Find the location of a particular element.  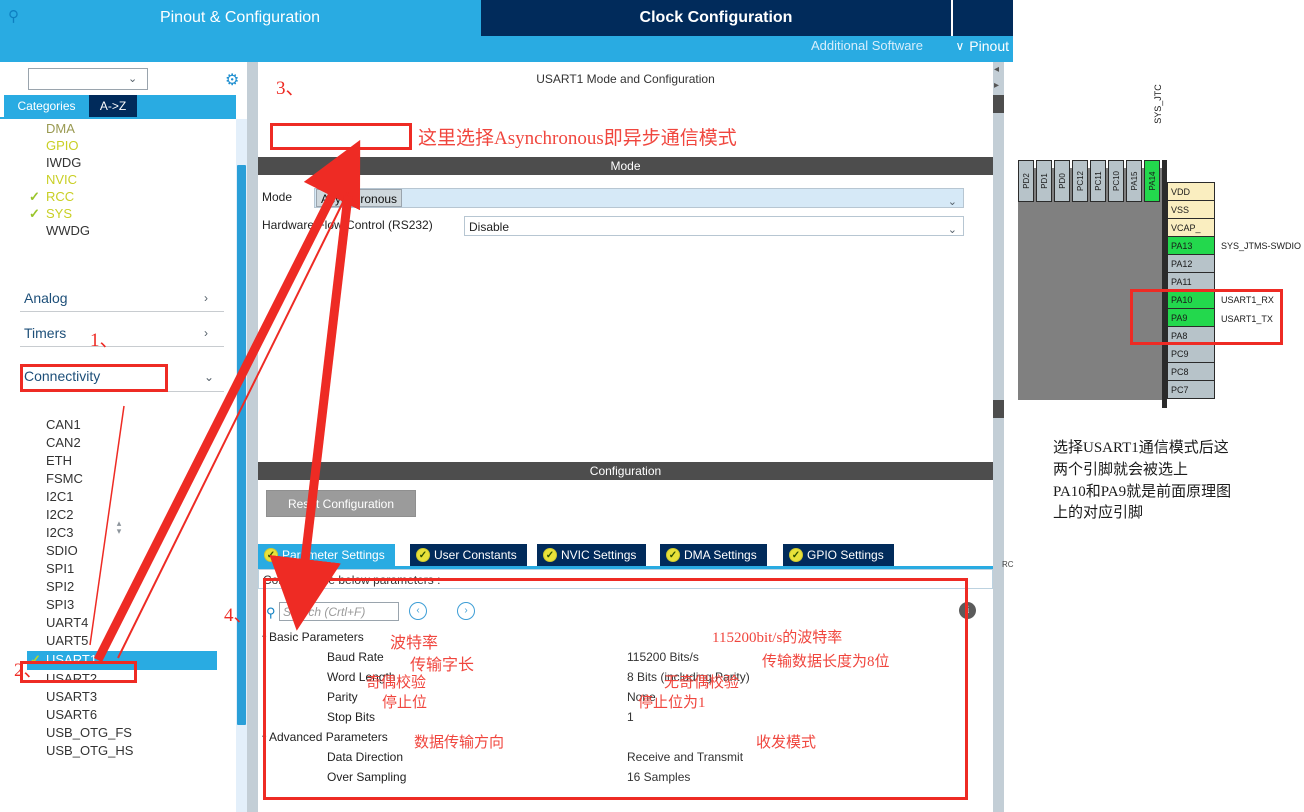

pin-pc11: PC11 is located at coordinates (1098, 181).